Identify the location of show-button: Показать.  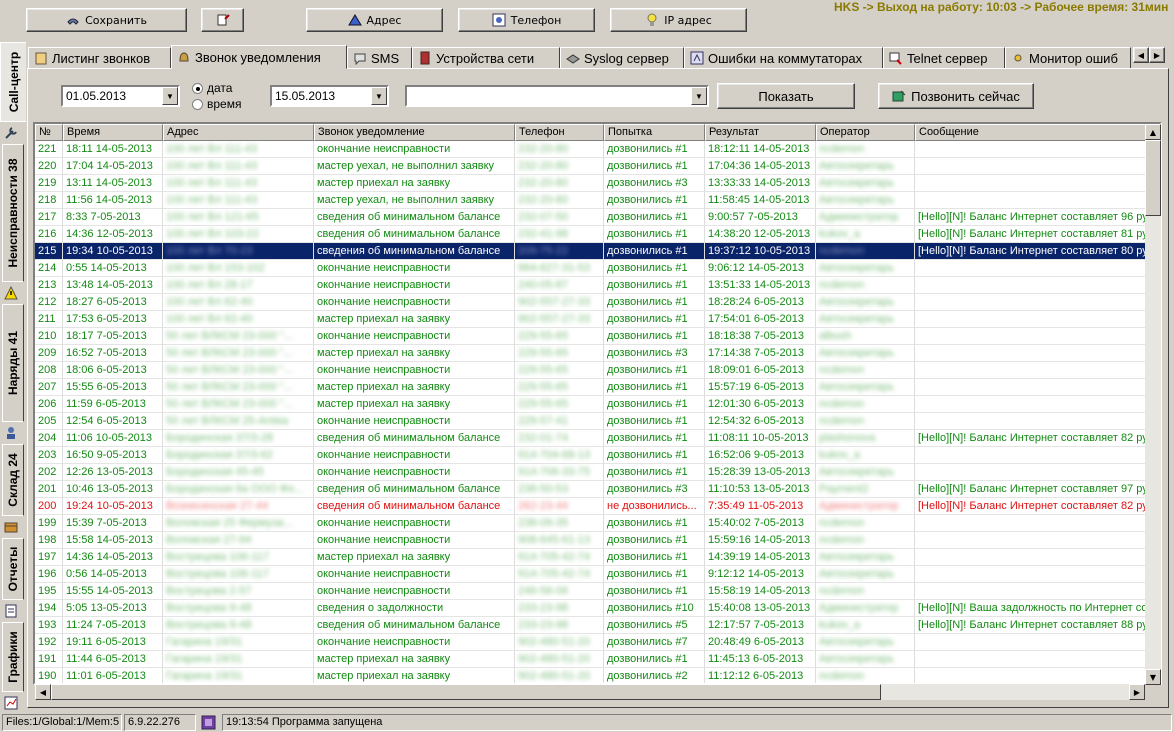
(786, 96).